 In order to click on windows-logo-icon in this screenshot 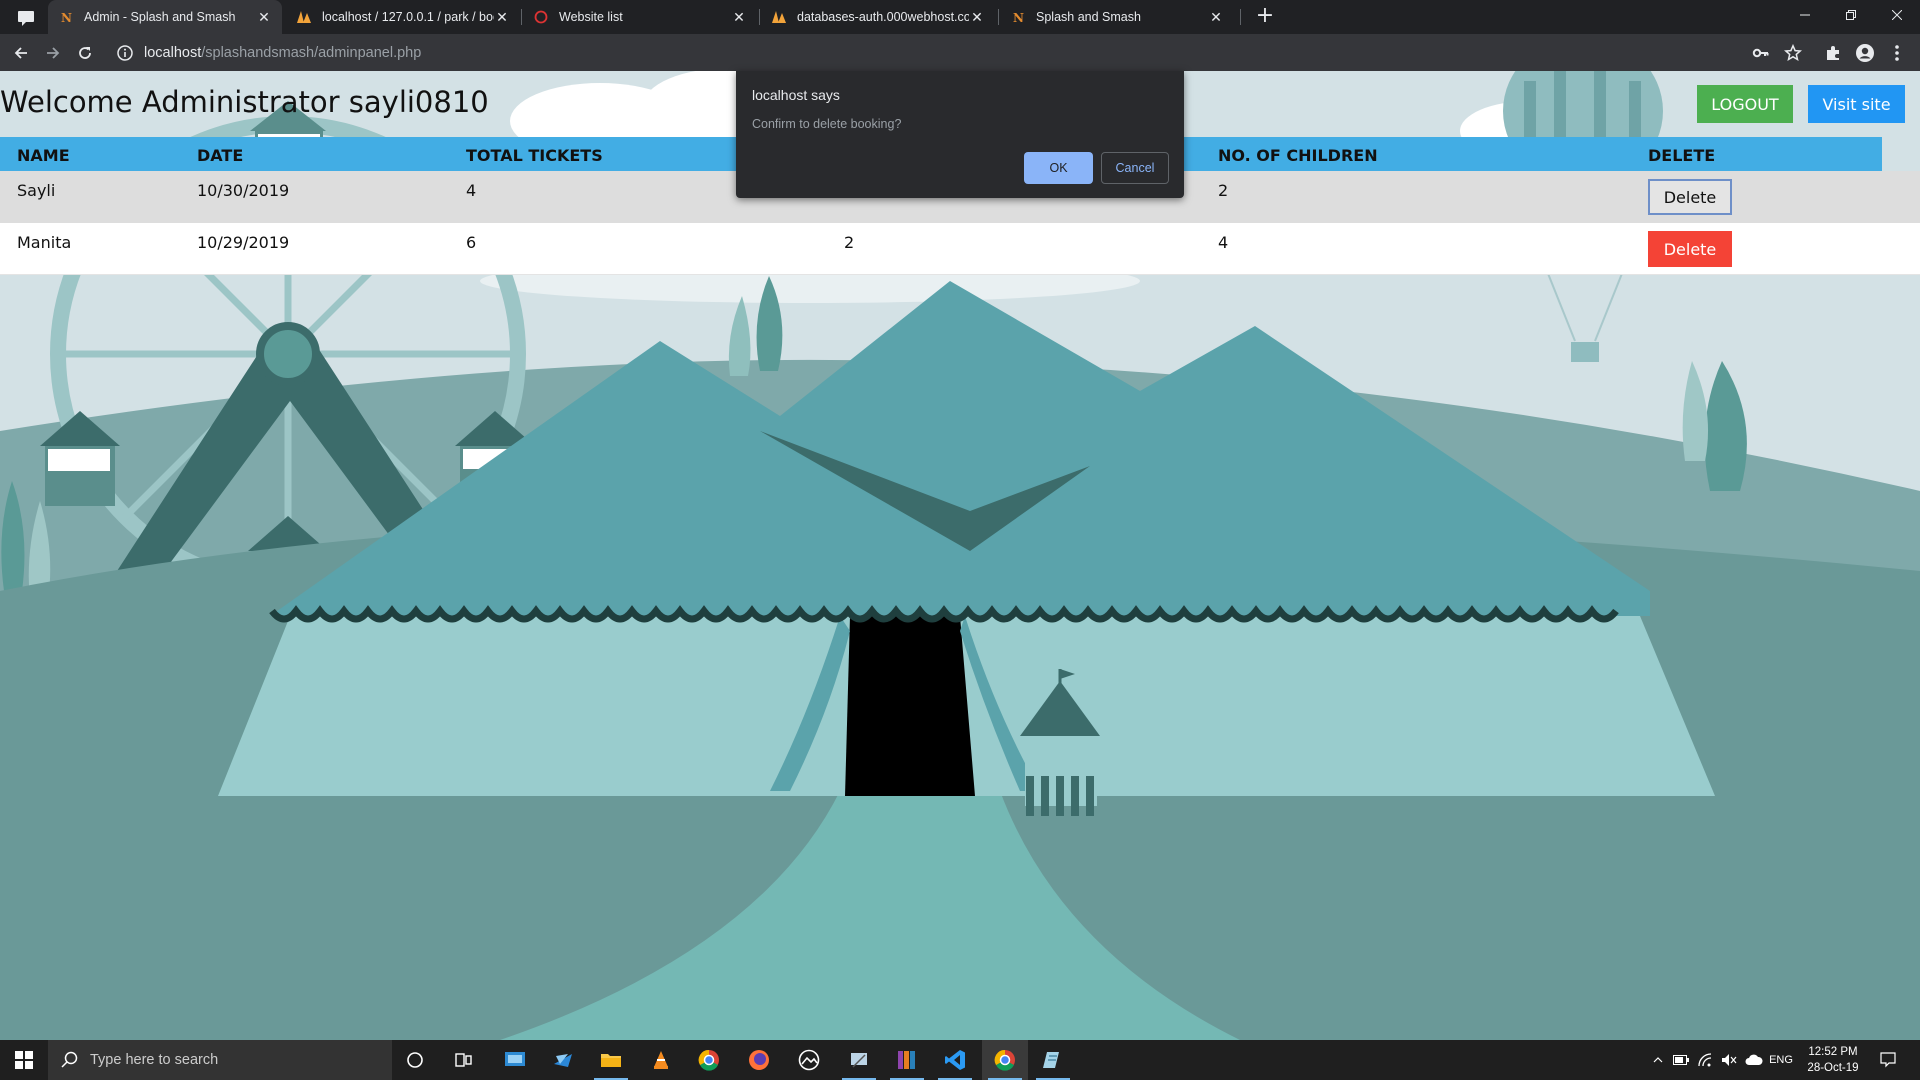, I will do `click(24, 1060)`.